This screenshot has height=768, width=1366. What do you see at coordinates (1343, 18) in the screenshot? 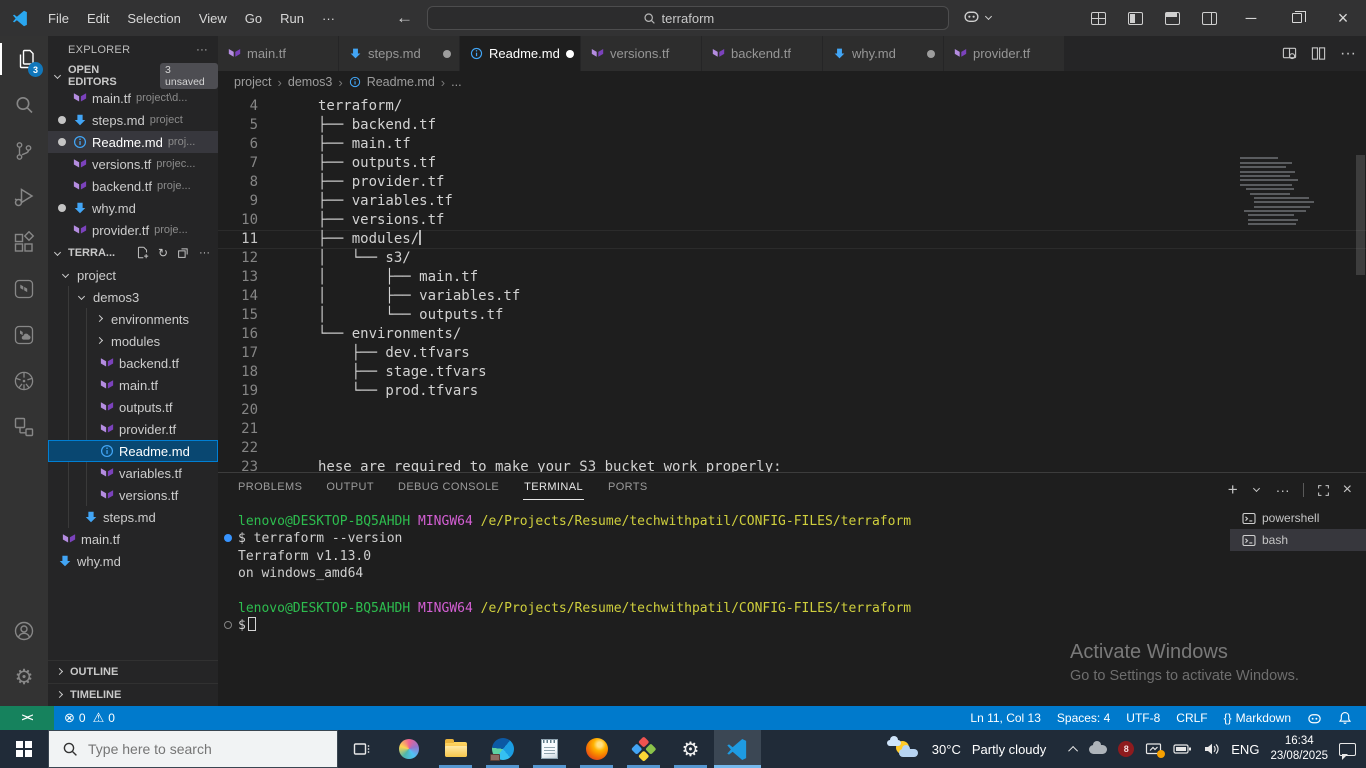
I see `close-button: ×` at bounding box center [1343, 18].